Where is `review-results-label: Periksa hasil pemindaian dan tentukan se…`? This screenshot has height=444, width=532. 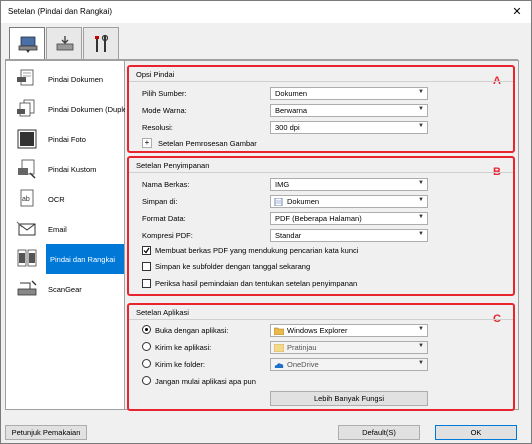
review-results-label: Periksa hasil pemindaian dan tentukan se… is located at coordinates (256, 283).